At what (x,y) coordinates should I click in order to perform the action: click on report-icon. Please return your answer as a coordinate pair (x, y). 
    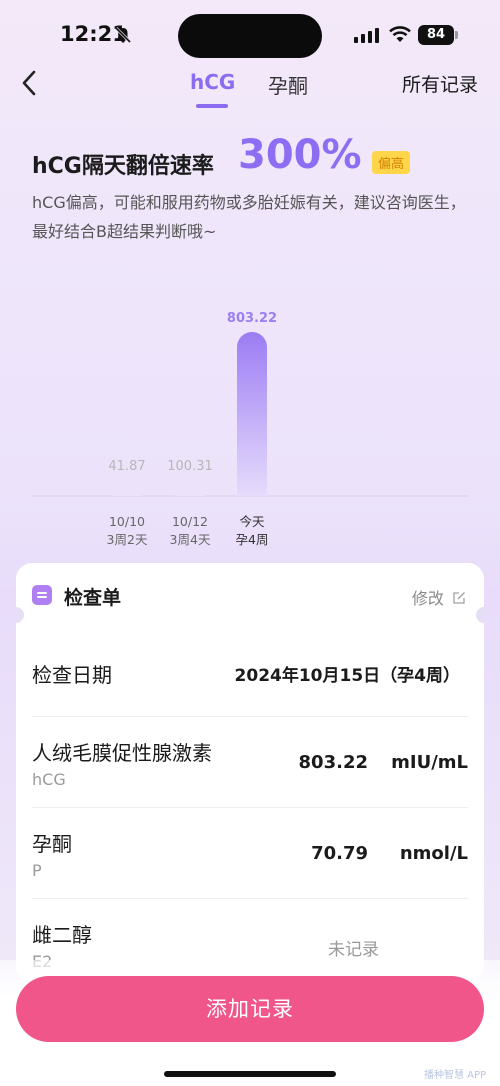
    Looking at the image, I should click on (42, 595).